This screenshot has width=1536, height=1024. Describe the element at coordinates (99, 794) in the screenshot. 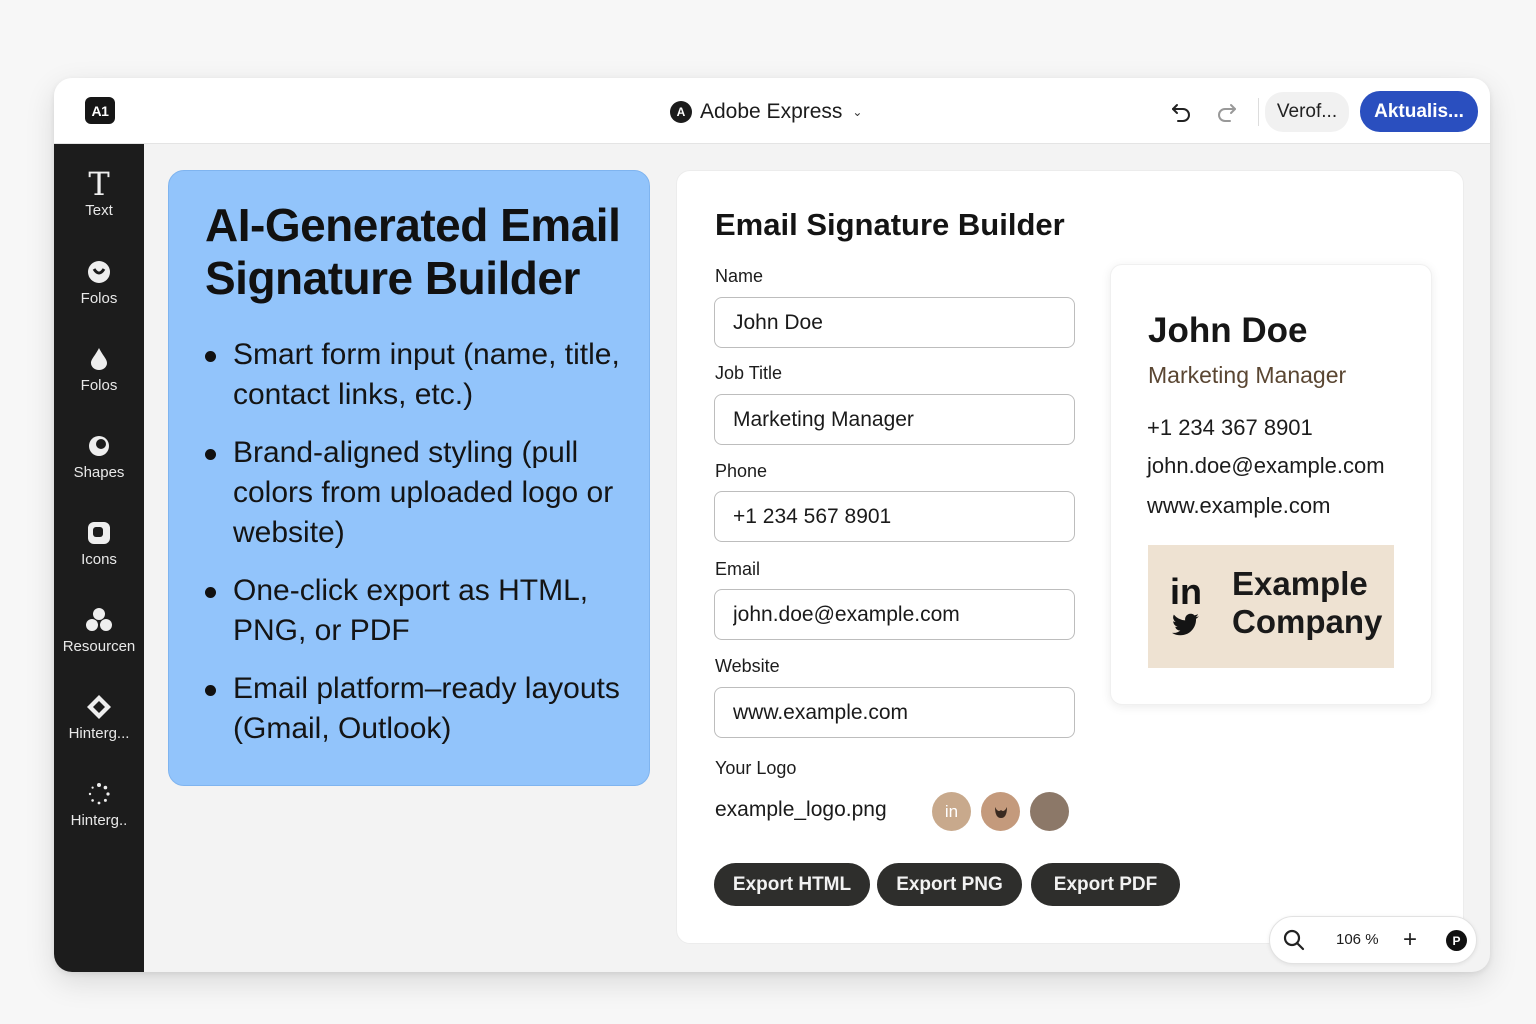

I see `loading-icon` at that location.